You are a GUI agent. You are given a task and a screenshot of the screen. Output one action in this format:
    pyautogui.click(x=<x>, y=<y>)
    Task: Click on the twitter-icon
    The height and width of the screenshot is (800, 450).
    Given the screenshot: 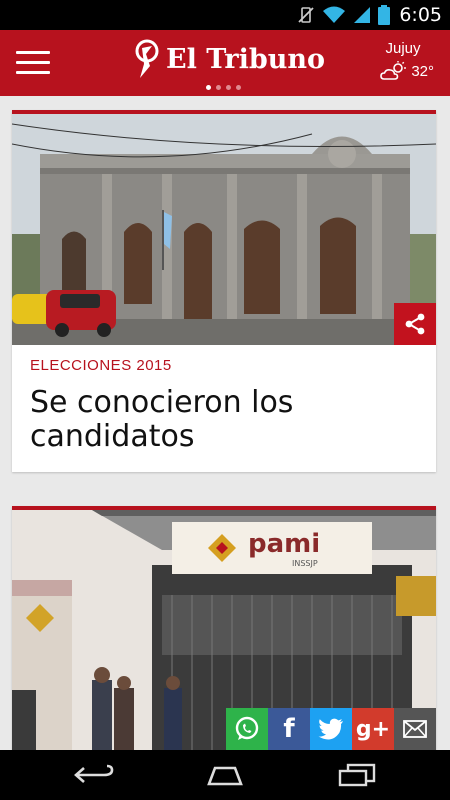 What is the action you would take?
    pyautogui.click(x=330, y=729)
    